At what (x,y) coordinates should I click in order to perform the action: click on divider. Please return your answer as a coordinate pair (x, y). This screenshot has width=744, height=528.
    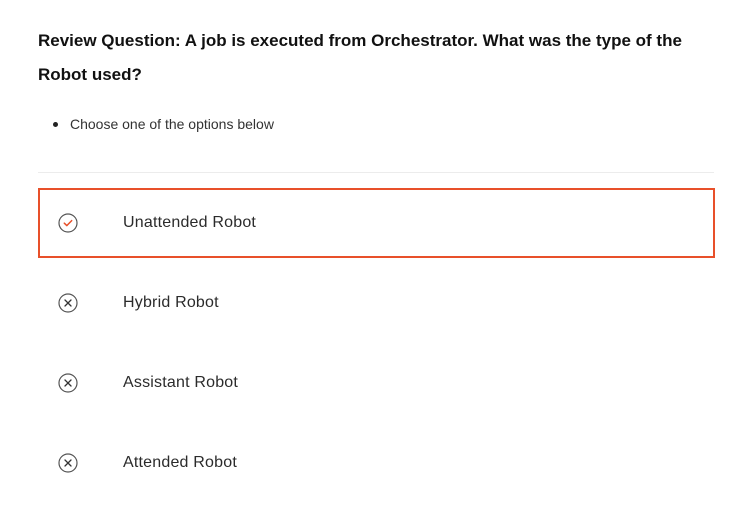
    Looking at the image, I should click on (376, 172).